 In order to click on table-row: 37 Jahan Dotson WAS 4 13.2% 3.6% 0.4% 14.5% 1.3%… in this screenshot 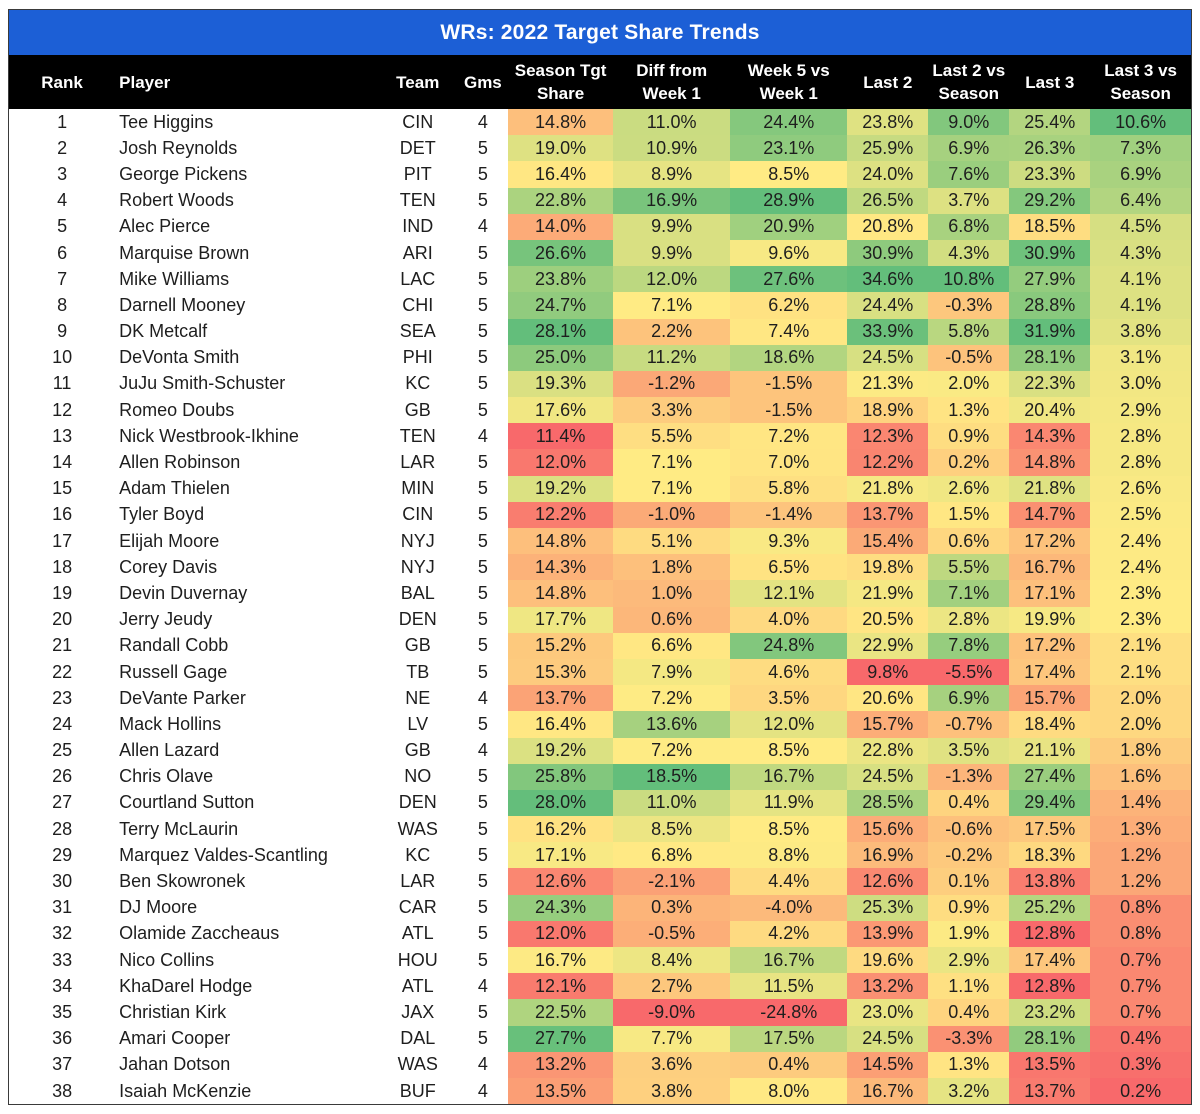, I will do `click(600, 1064)`.